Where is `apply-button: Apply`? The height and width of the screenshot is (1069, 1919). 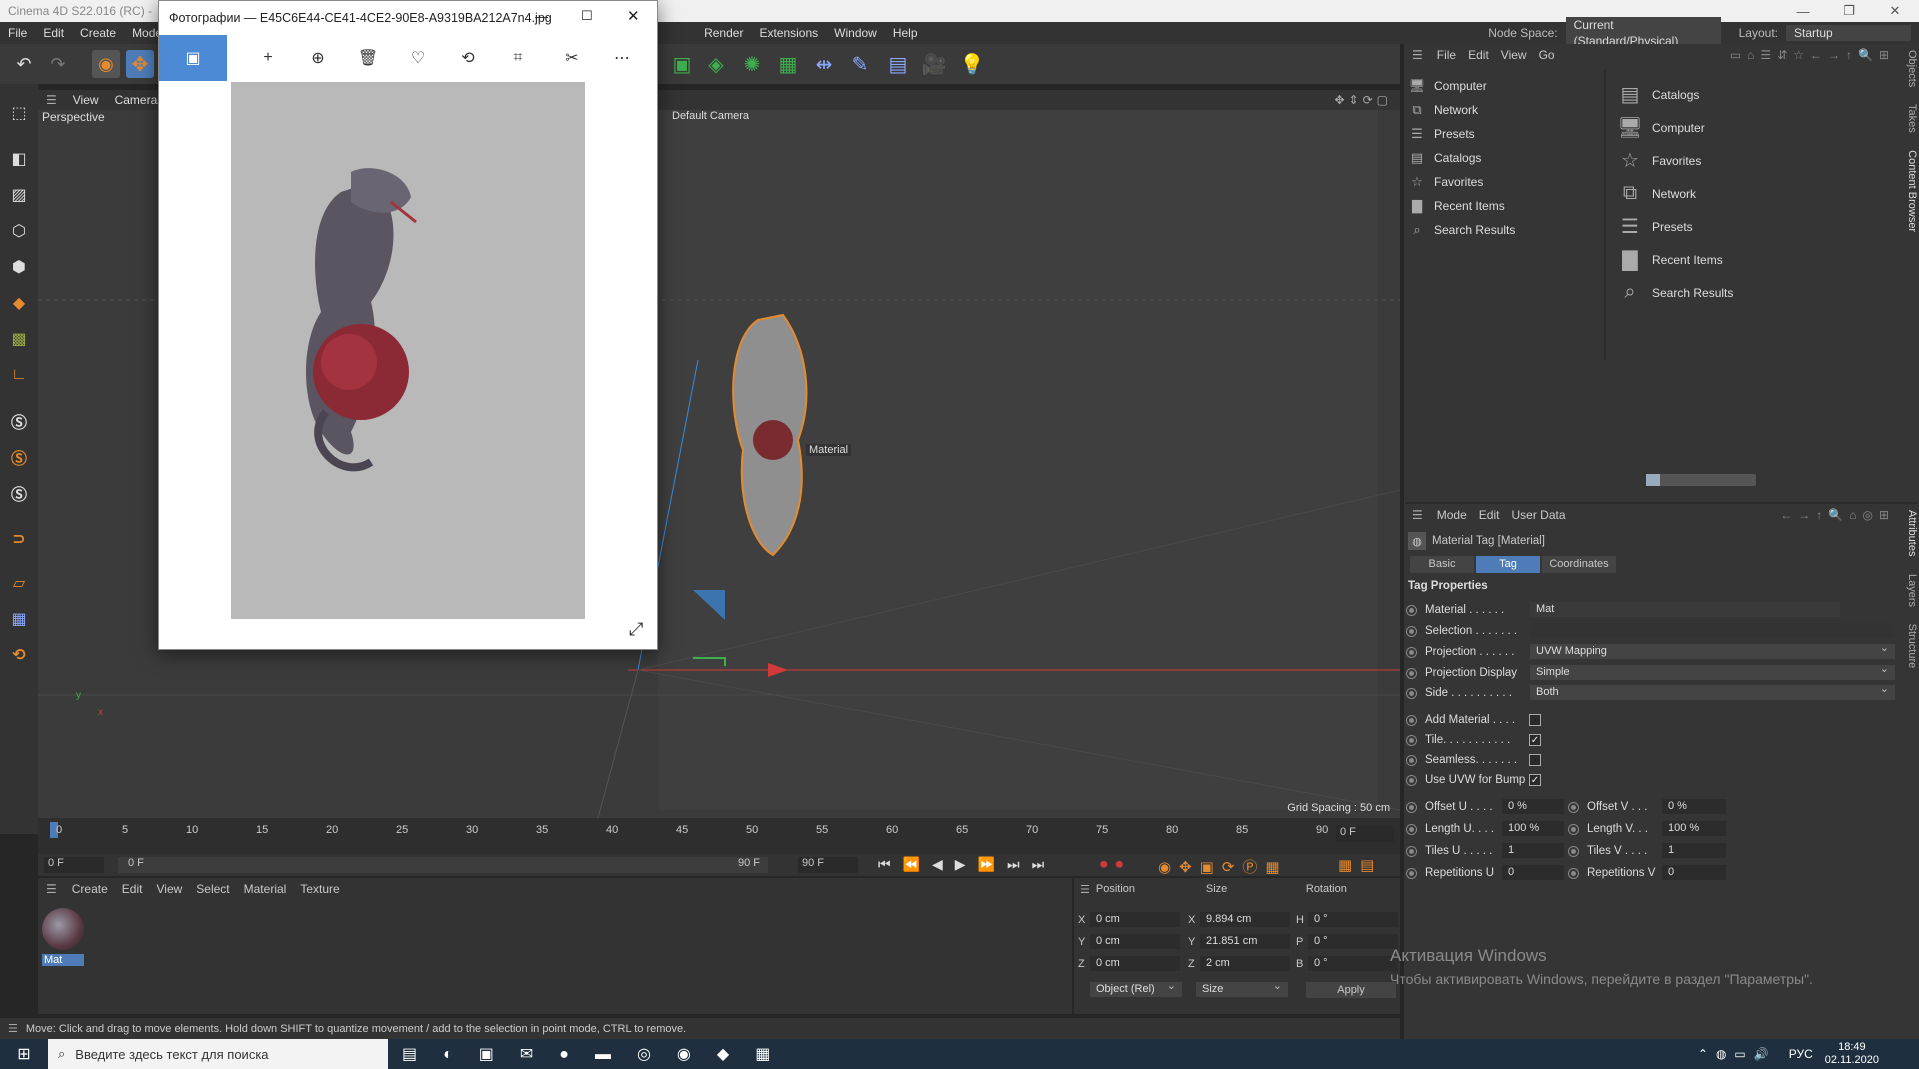
apply-button: Apply is located at coordinates (1351, 990).